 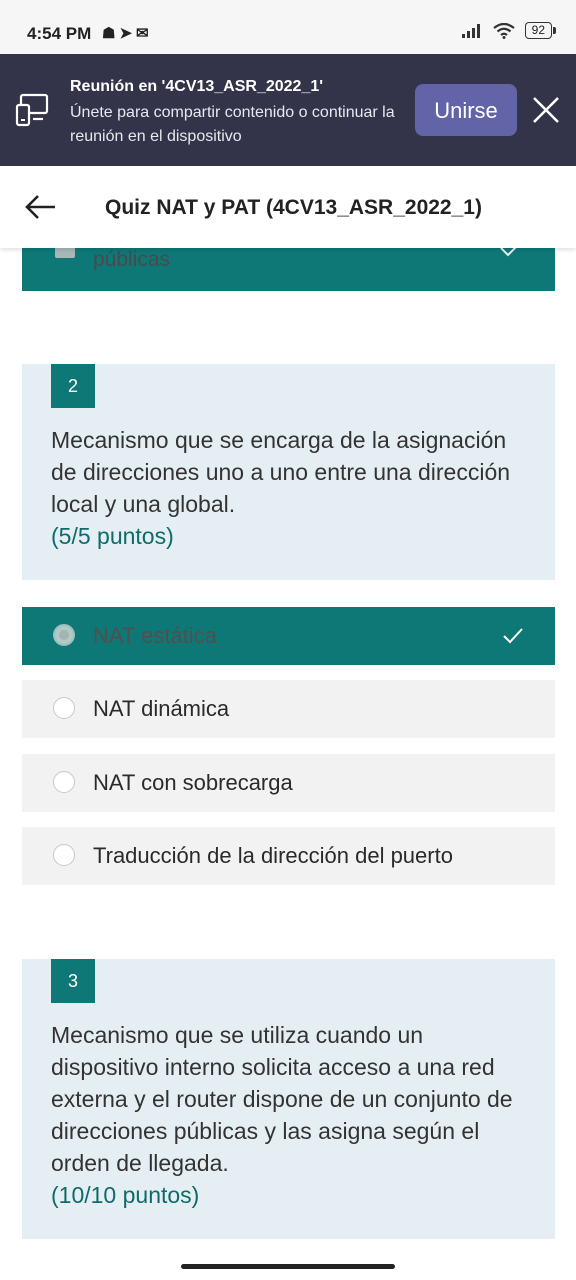 I want to click on option-nat-dinamica: NAT dinámica, so click(x=288, y=709).